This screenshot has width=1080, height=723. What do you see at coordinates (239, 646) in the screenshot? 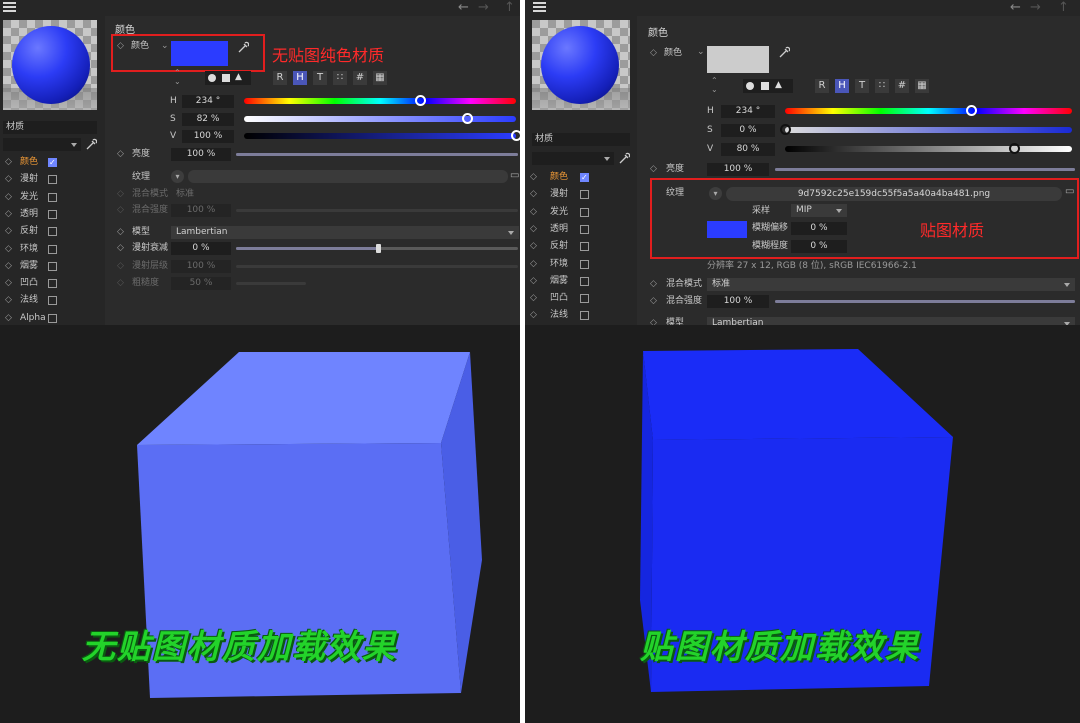
I see `effect-caption: 无贴图材质加载效果` at bounding box center [239, 646].